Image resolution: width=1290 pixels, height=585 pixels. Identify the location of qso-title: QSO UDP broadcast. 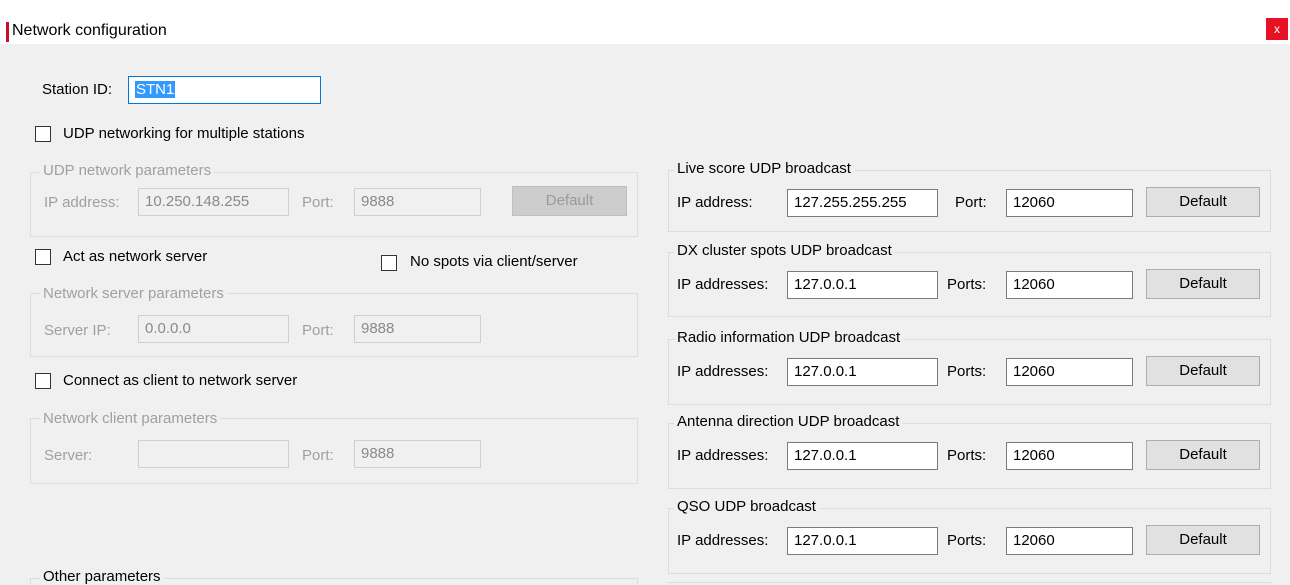
(746, 506).